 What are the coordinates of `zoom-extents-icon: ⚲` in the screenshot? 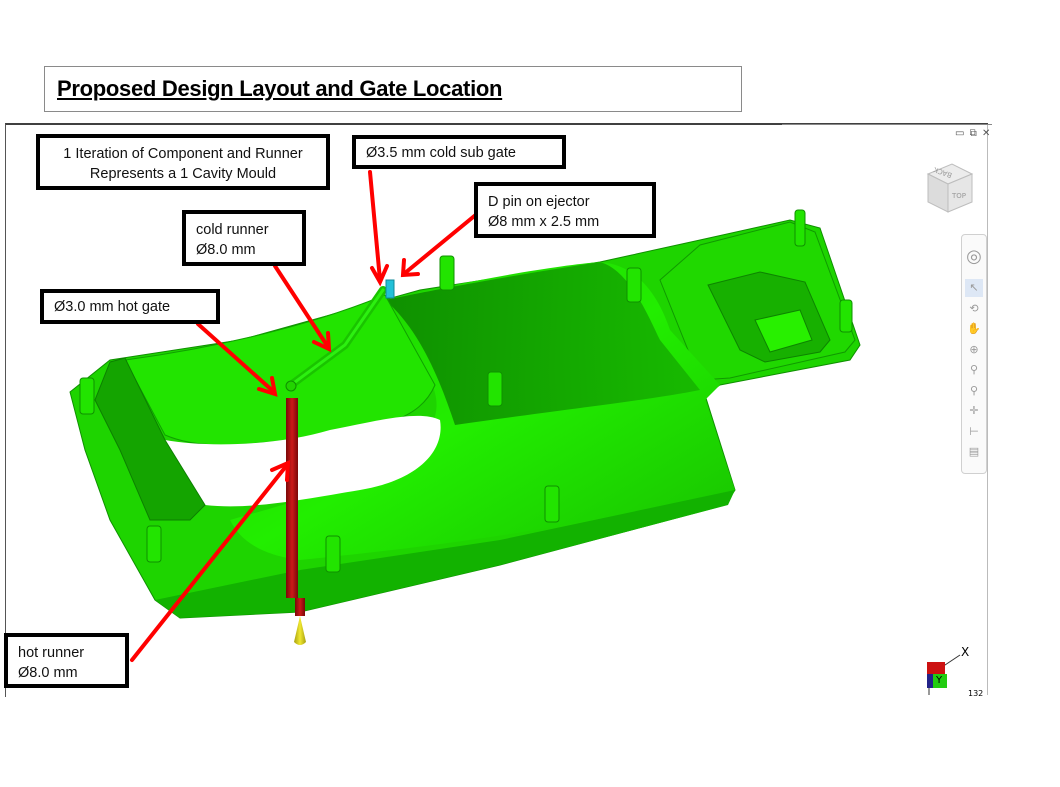 It's located at (974, 391).